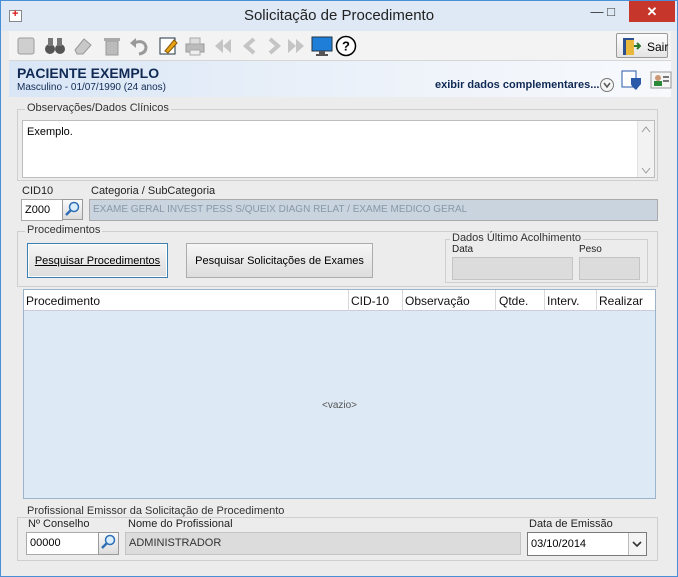 This screenshot has height=577, width=678. Describe the element at coordinates (274, 46) in the screenshot. I see `next-icon` at that location.